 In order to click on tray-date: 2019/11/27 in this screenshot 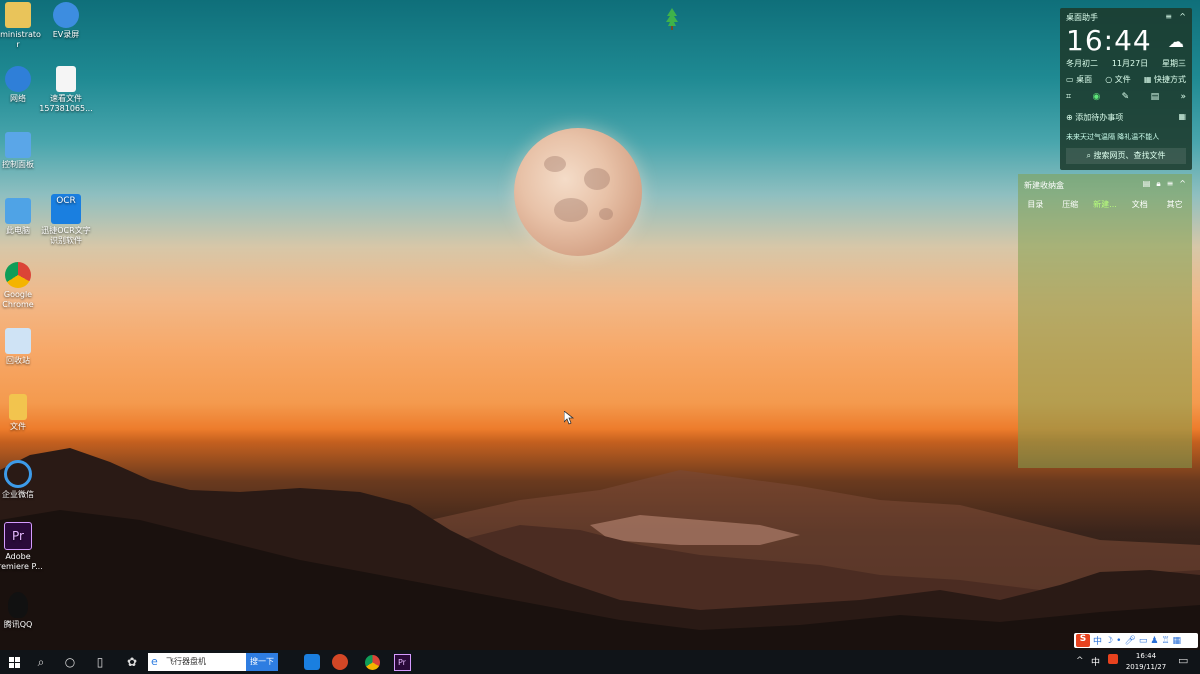, I will do `click(1146, 667)`.